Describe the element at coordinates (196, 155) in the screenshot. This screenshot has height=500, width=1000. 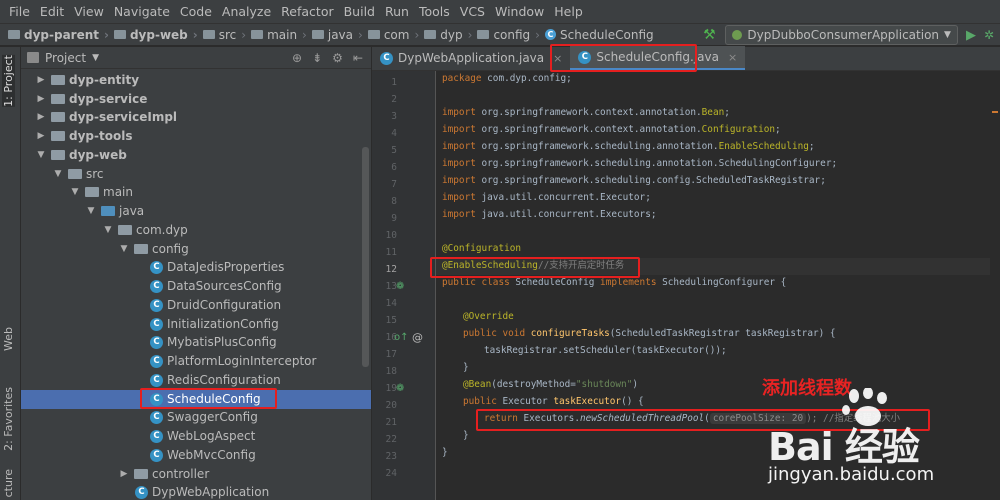
I see `tree-item-dyp-web: ▼ dyp-web` at that location.